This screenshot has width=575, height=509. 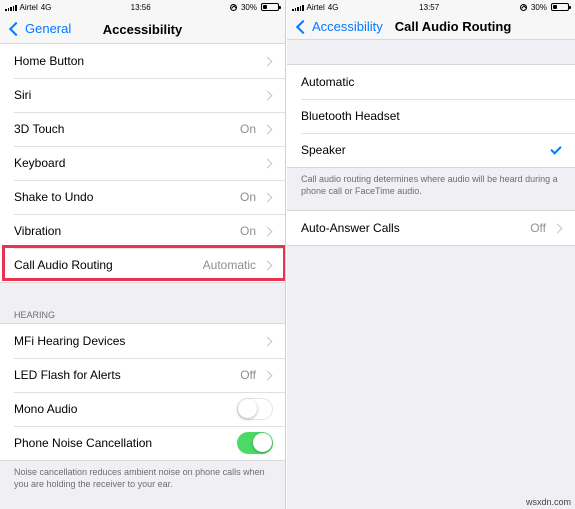 What do you see at coordinates (142, 409) in the screenshot?
I see `row-mono-audio: Mono Audio` at bounding box center [142, 409].